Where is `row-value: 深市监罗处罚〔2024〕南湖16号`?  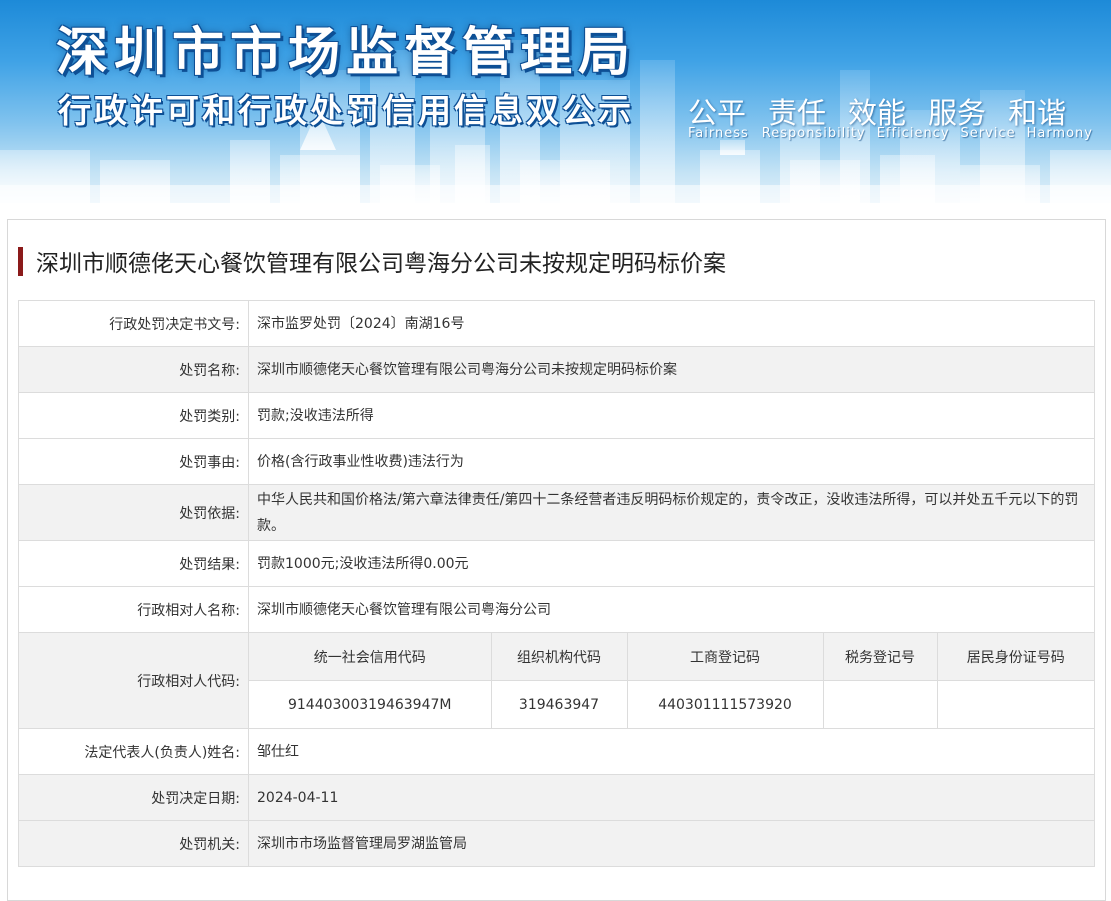
row-value: 深市监罗处罚〔2024〕南湖16号 is located at coordinates (671, 323).